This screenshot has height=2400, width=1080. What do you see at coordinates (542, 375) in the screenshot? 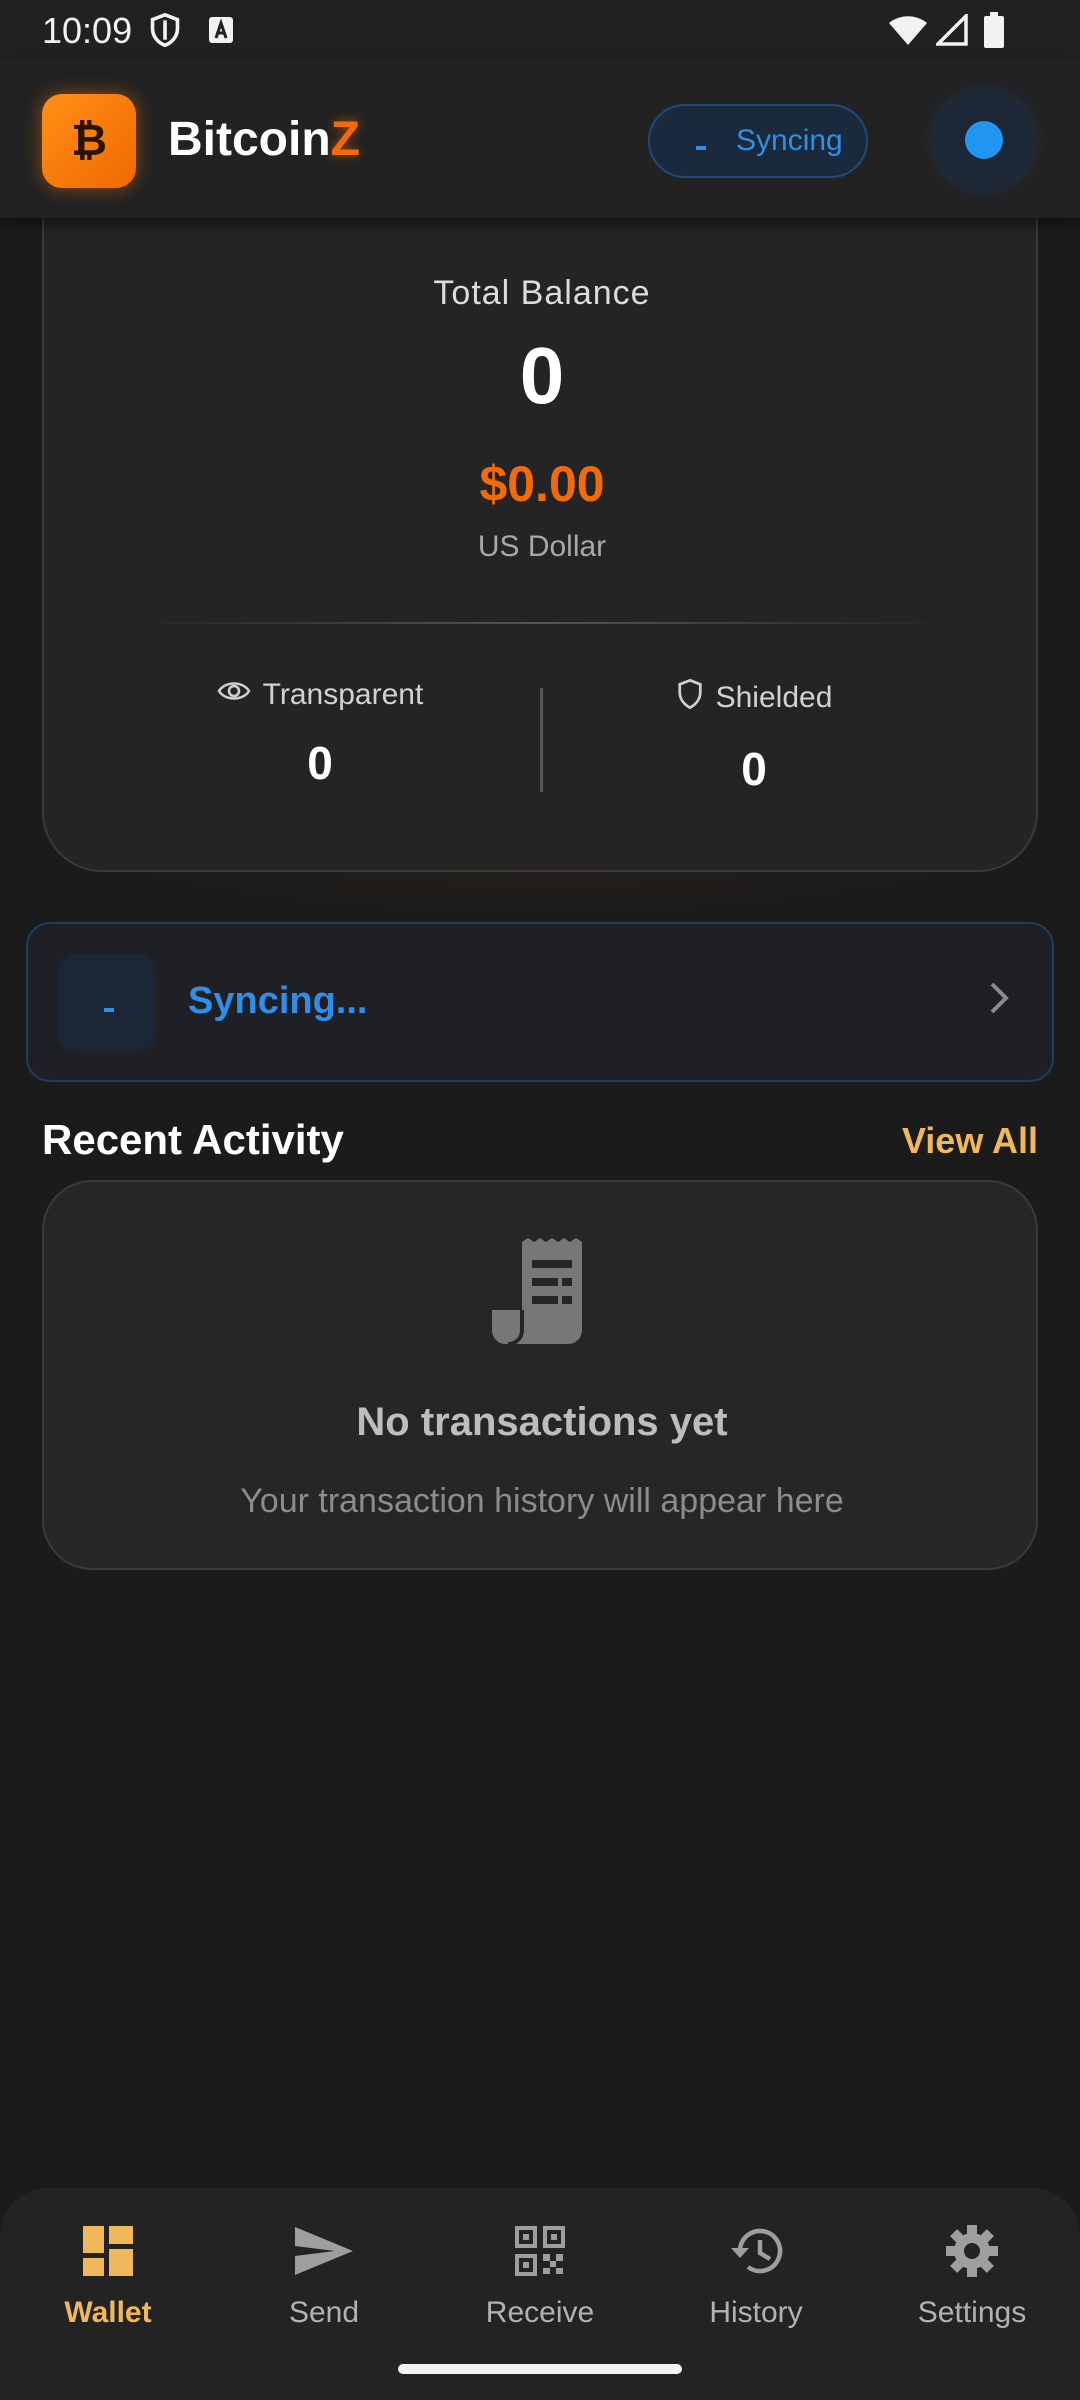
I see `balance-amount: 0` at bounding box center [542, 375].